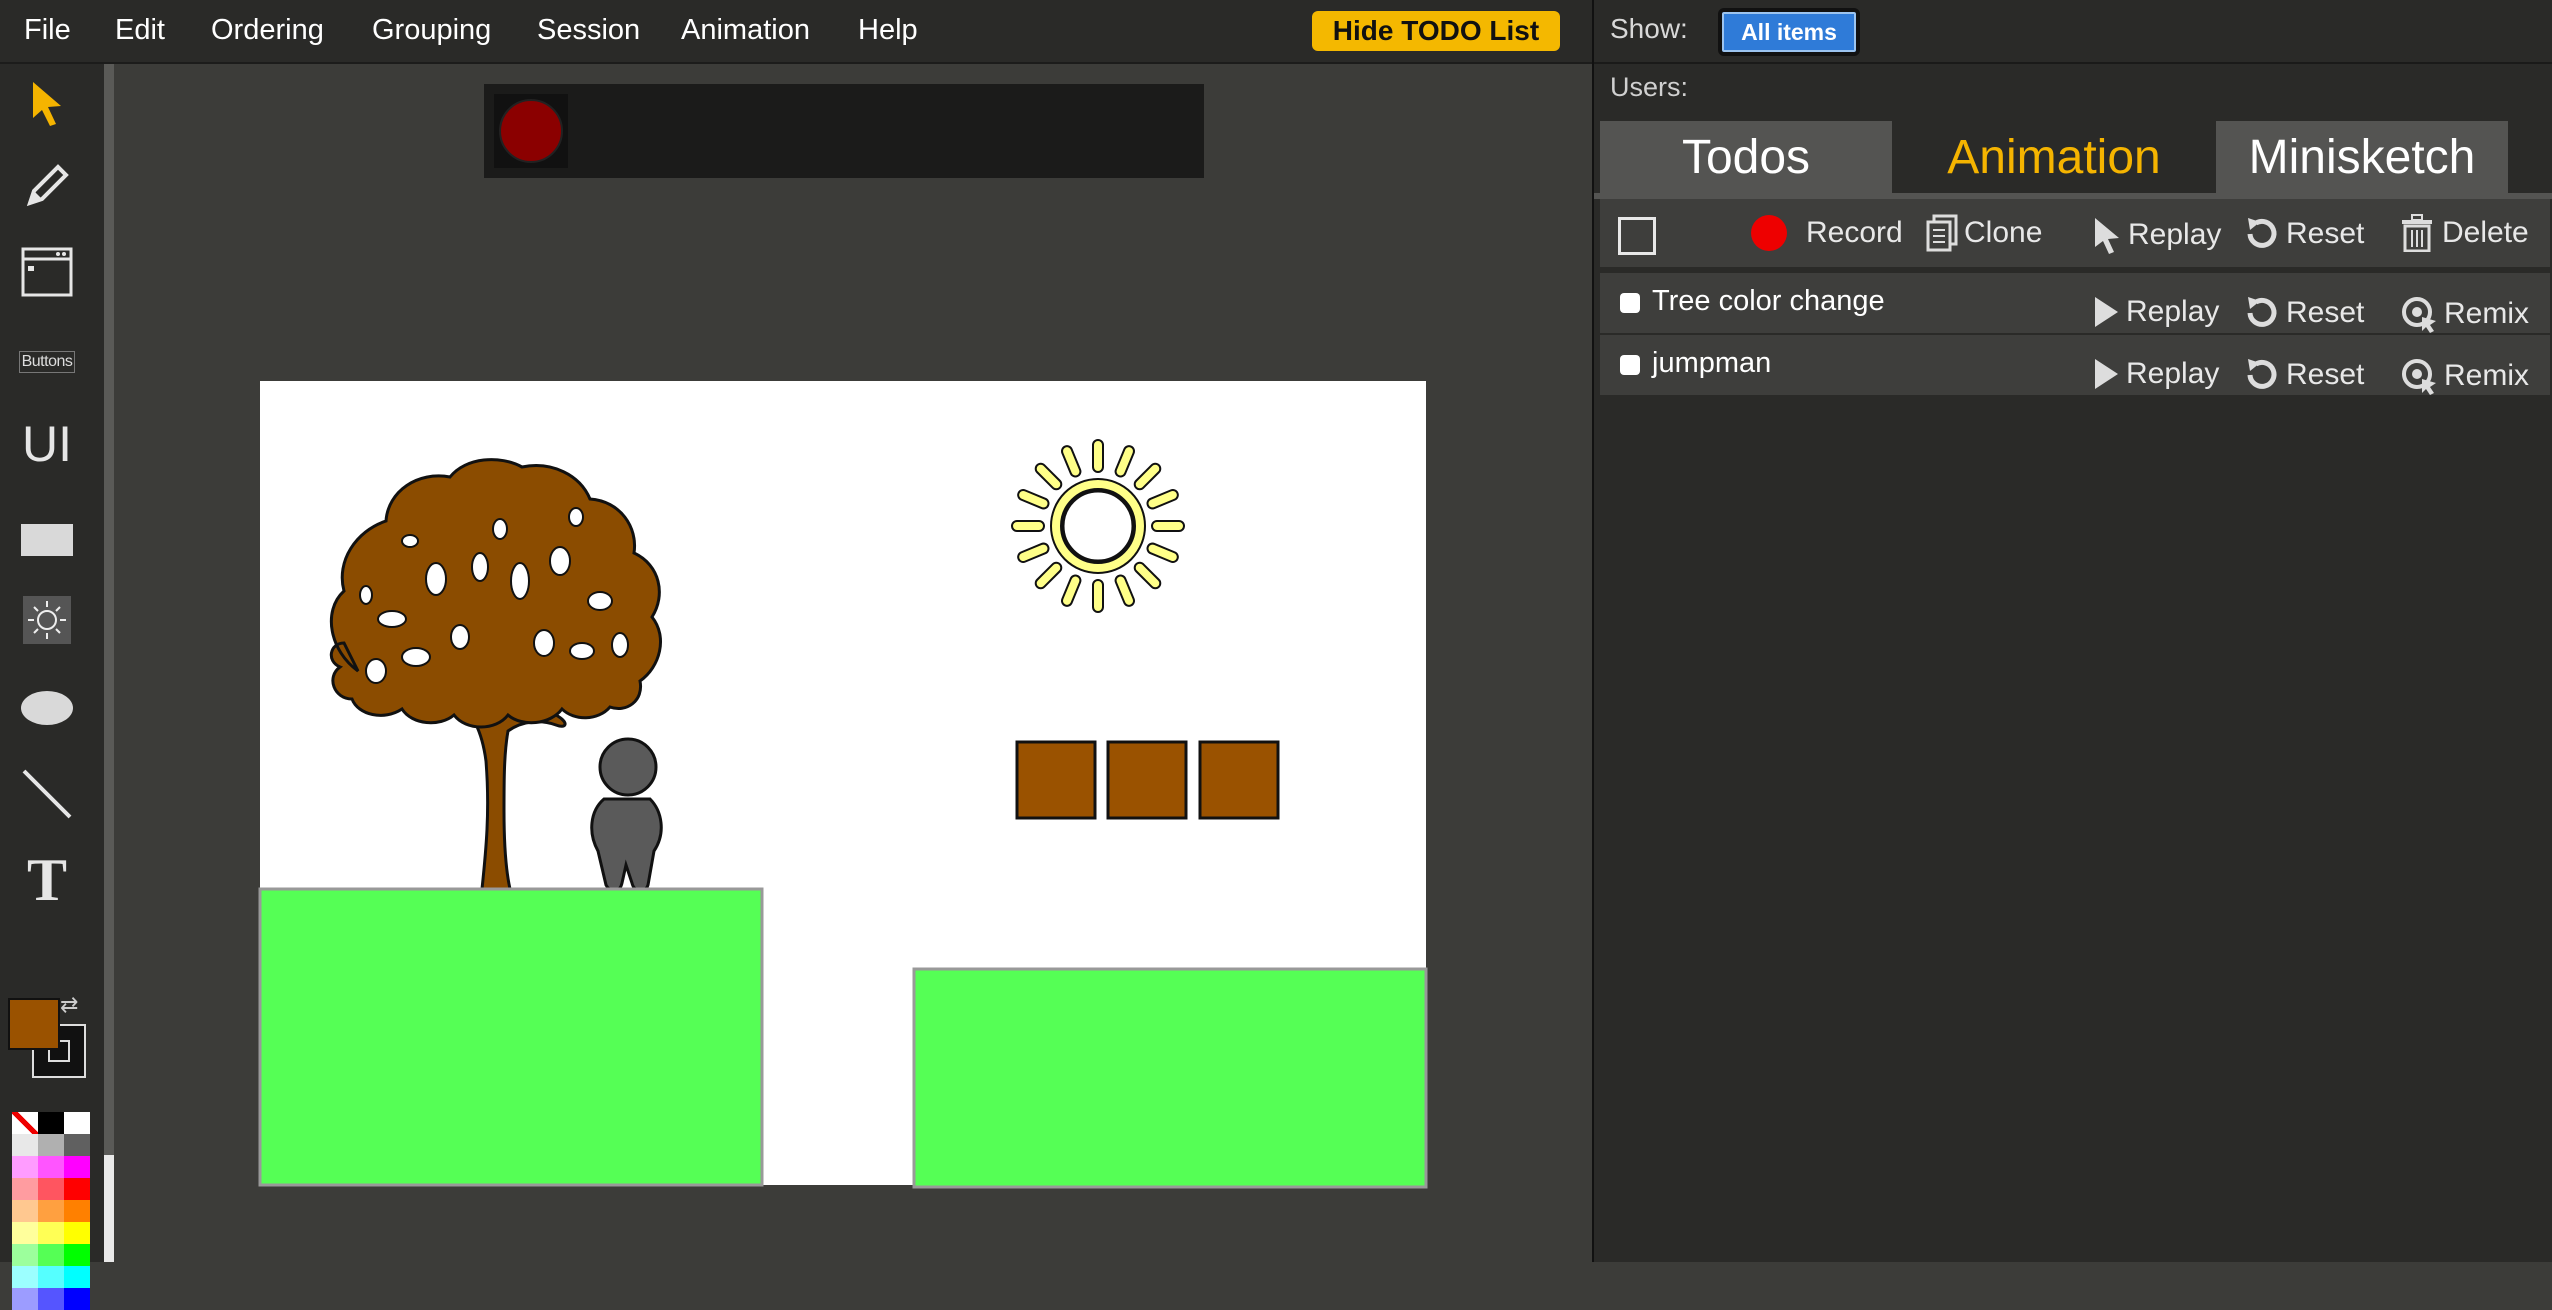 The image size is (2552, 1310). I want to click on tab-minisketch: Minisketch, so click(2362, 157).